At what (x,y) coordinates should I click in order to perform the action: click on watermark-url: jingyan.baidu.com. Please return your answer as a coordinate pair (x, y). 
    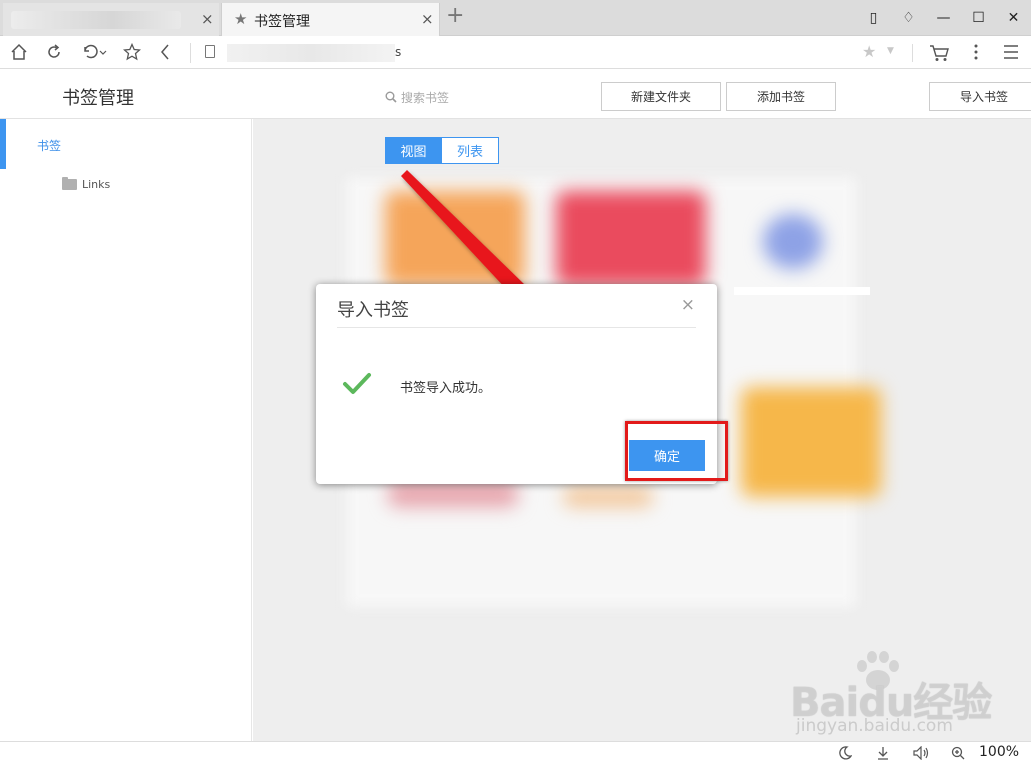
    Looking at the image, I should click on (874, 726).